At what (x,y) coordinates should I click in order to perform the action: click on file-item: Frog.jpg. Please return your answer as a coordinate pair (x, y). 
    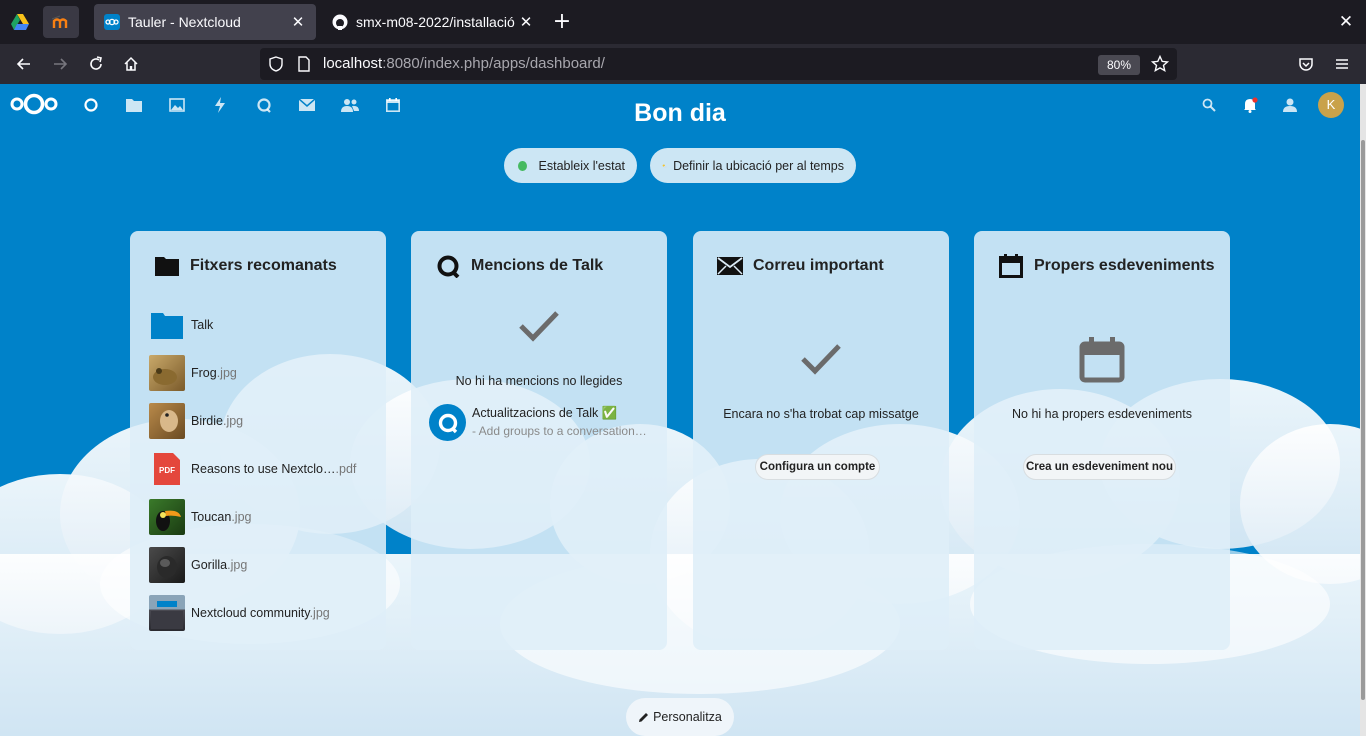
    Looking at the image, I should click on (264, 373).